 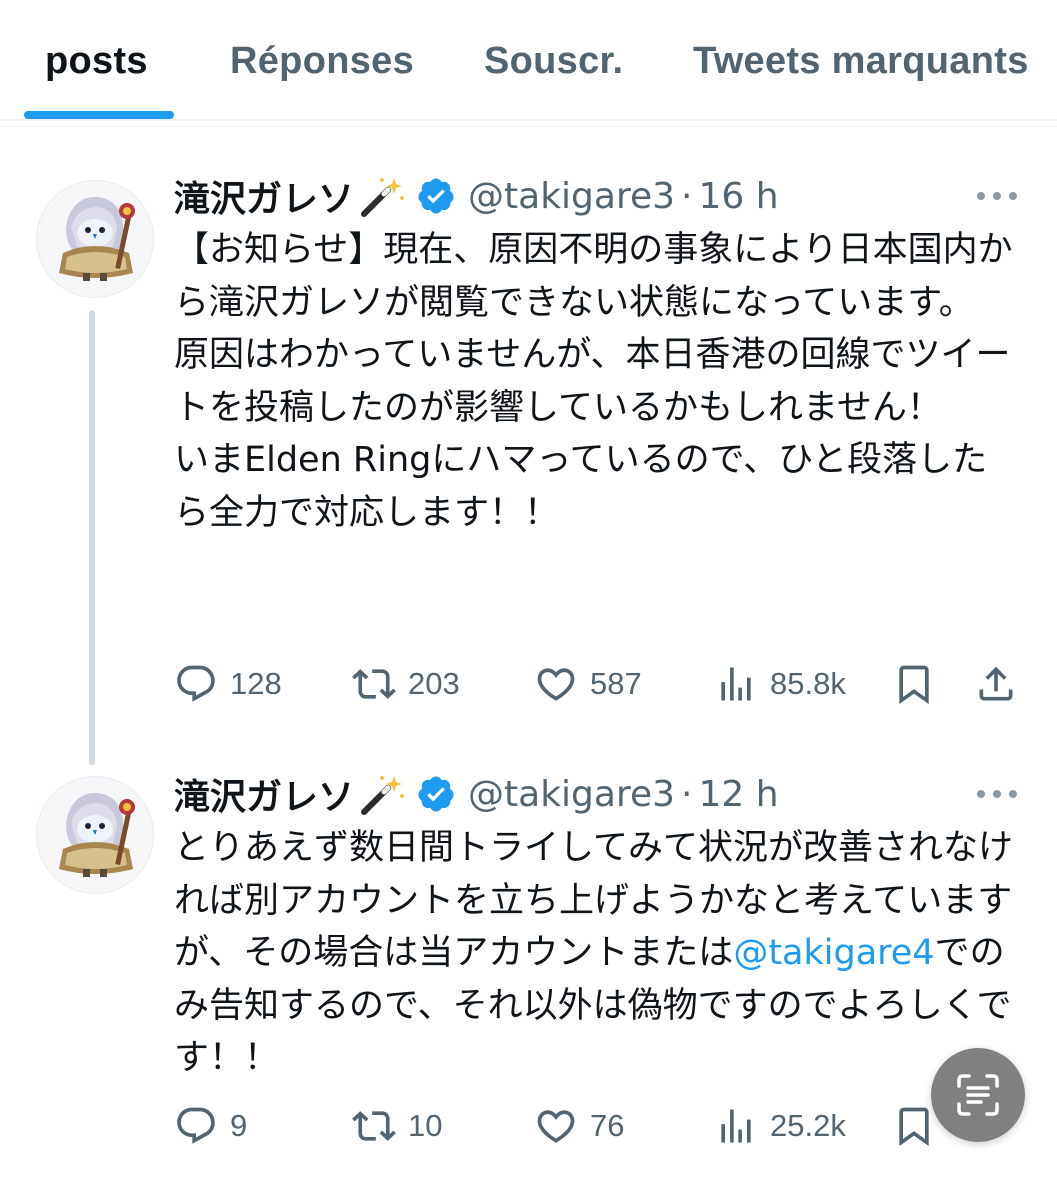 What do you see at coordinates (738, 196) in the screenshot?
I see `timestamp: 16 h` at bounding box center [738, 196].